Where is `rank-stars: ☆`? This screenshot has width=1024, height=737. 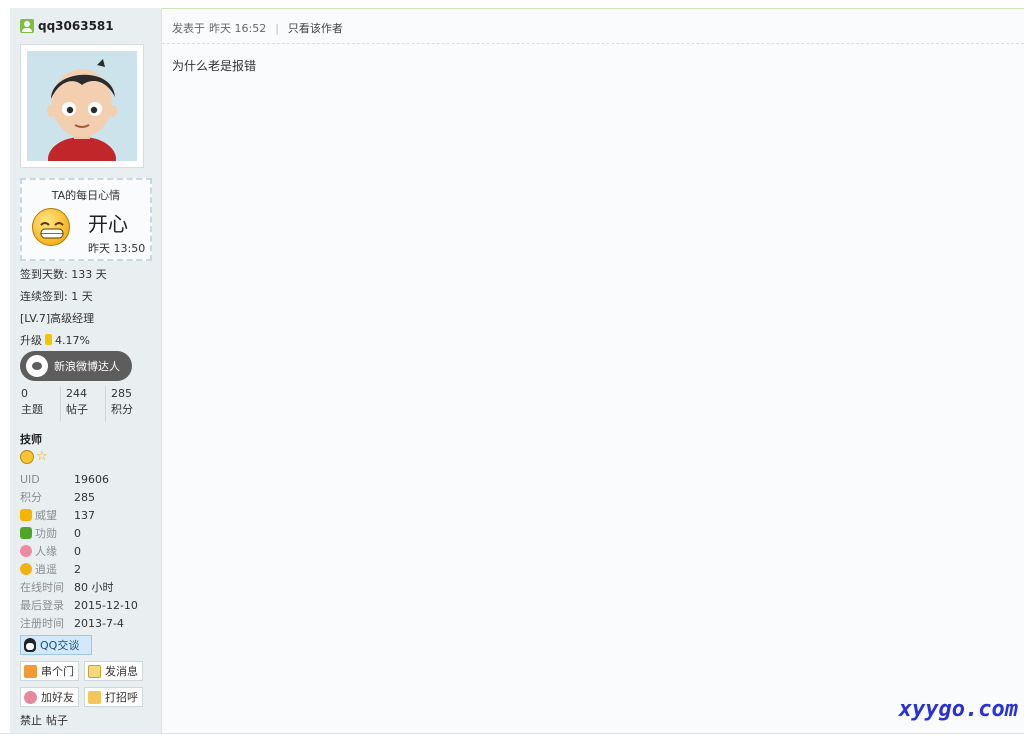 rank-stars: ☆ is located at coordinates (35, 457).